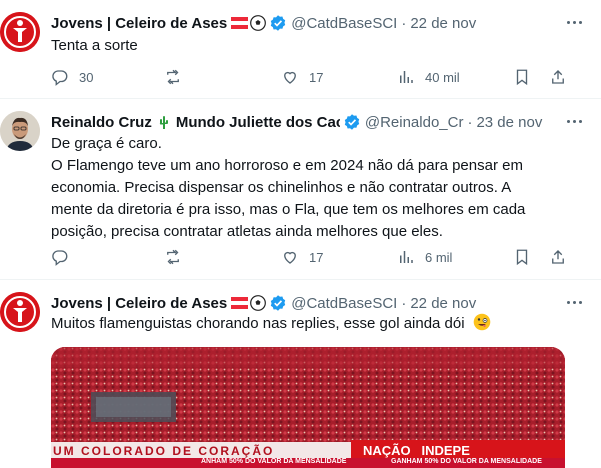 This screenshot has height=468, width=601. I want to click on tweet-actions: 17 6 mil, so click(307, 257).